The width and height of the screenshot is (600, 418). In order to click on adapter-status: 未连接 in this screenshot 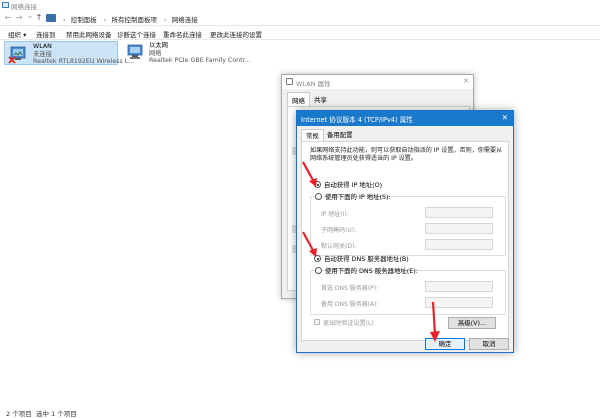, I will do `click(42, 54)`.